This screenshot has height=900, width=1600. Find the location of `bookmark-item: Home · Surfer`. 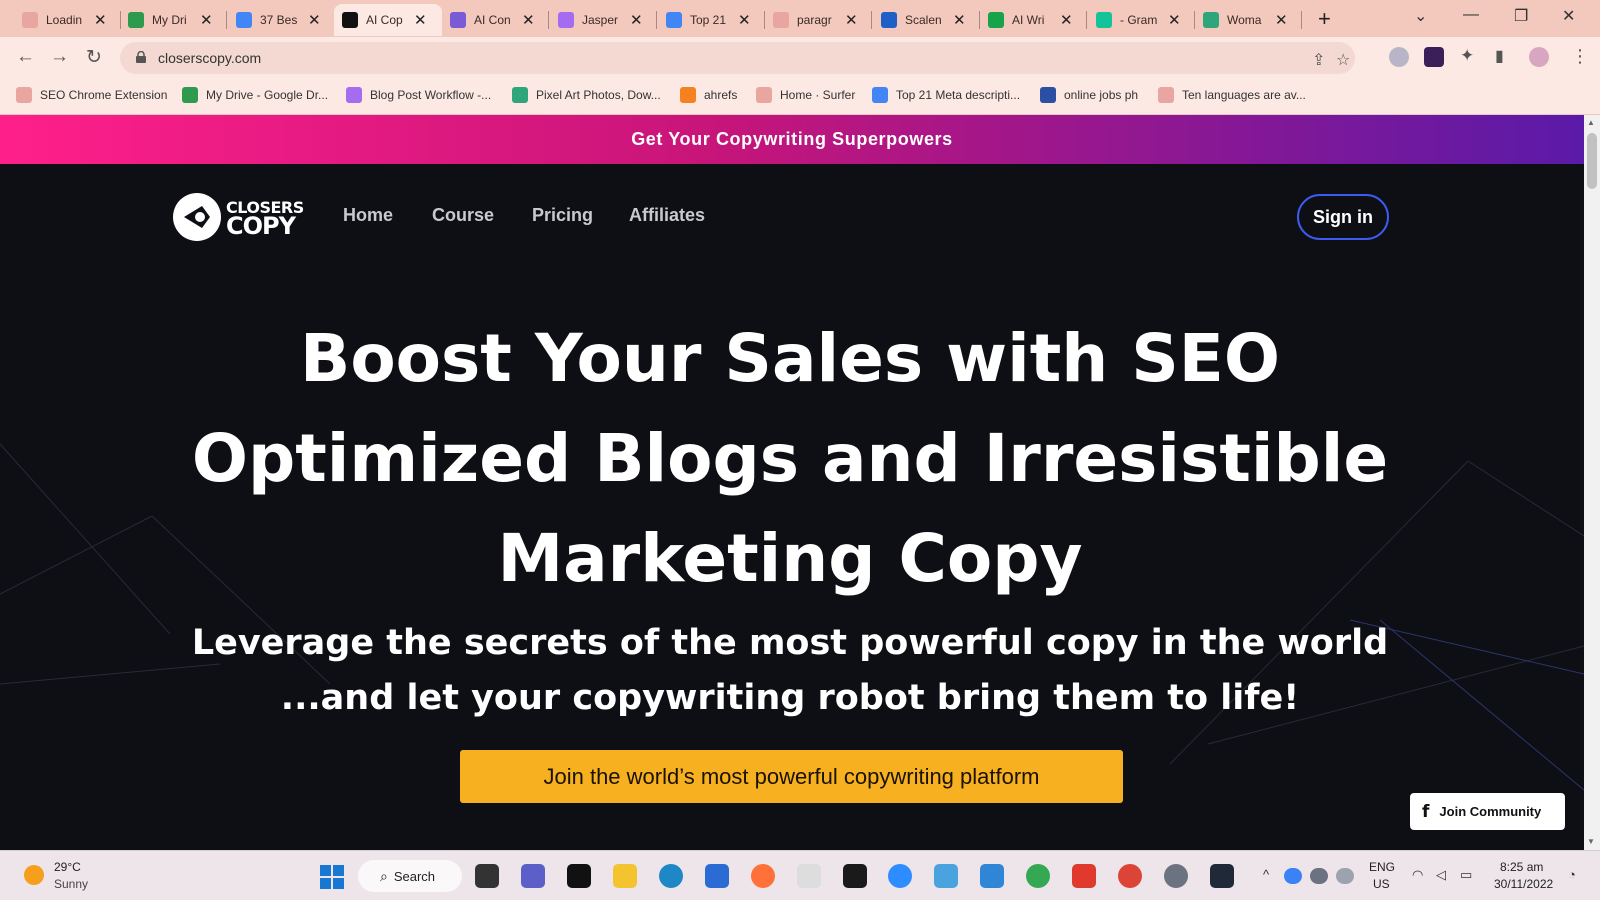

bookmark-item: Home · Surfer is located at coordinates (805, 95).